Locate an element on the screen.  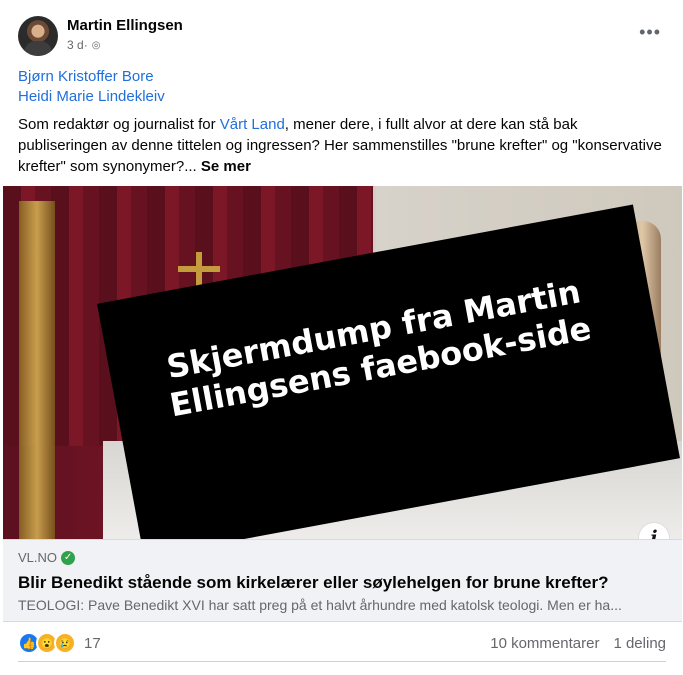
engagement-counts: 10 kommentarer 1 deling is located at coordinates (578, 643).